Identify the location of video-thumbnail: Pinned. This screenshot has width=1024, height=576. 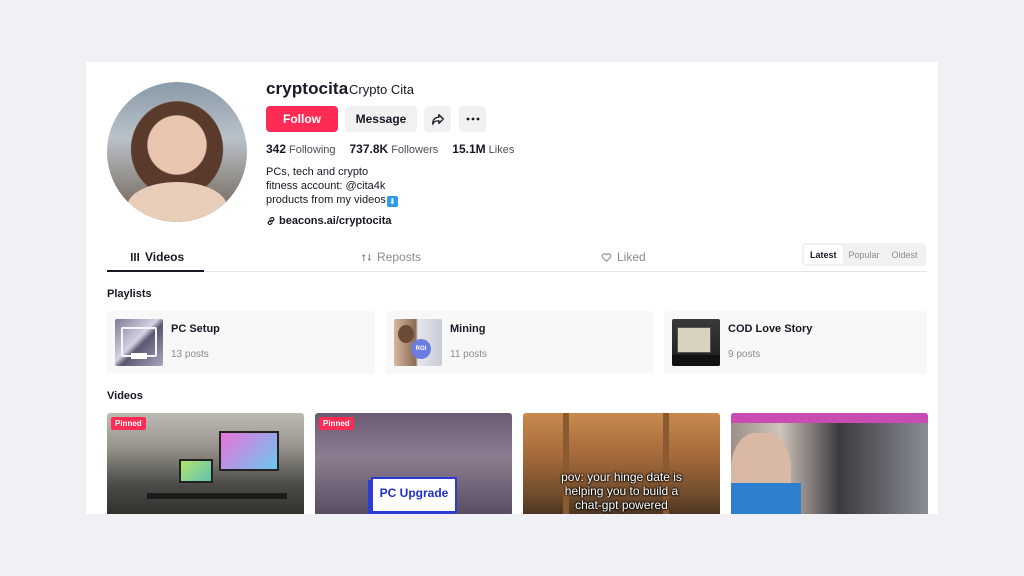
(205, 463).